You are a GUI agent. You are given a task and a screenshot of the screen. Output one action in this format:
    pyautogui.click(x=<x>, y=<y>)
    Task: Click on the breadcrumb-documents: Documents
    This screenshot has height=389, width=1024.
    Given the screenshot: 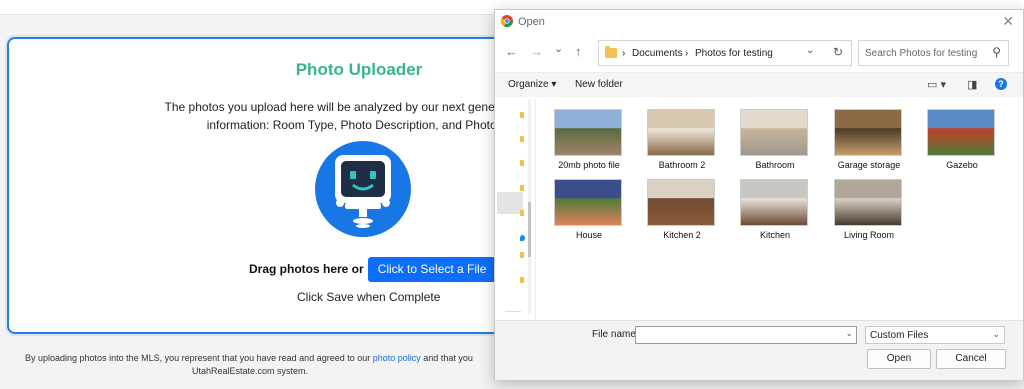 What is the action you would take?
    pyautogui.click(x=657, y=53)
    